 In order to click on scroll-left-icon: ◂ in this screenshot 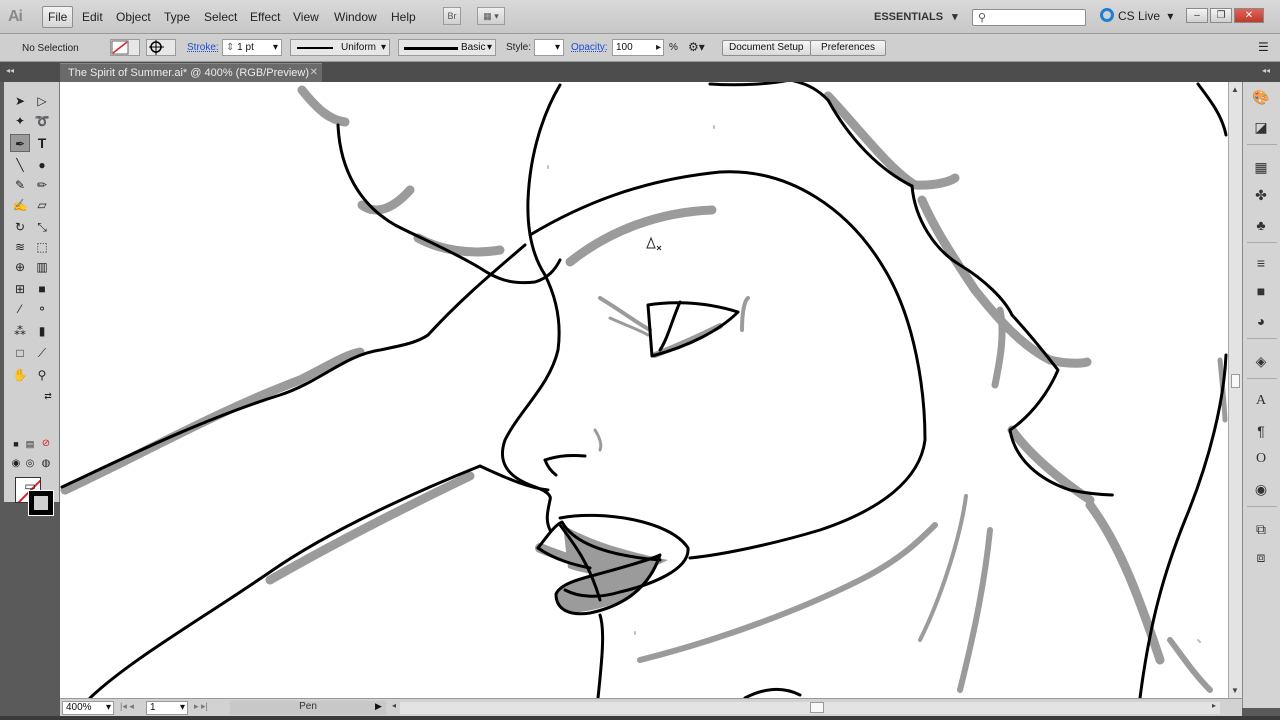, I will do `click(394, 705)`.